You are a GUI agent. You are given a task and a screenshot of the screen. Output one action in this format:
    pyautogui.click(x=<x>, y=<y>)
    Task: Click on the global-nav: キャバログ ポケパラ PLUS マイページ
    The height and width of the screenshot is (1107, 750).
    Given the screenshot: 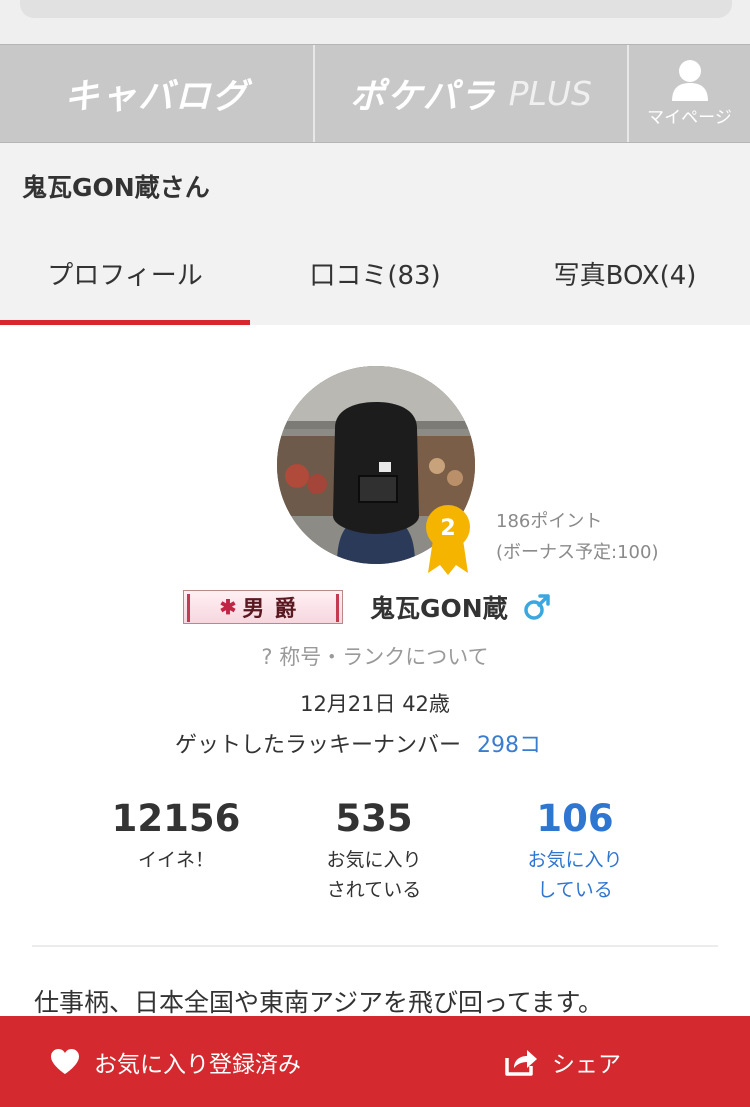 What is the action you would take?
    pyautogui.click(x=375, y=93)
    